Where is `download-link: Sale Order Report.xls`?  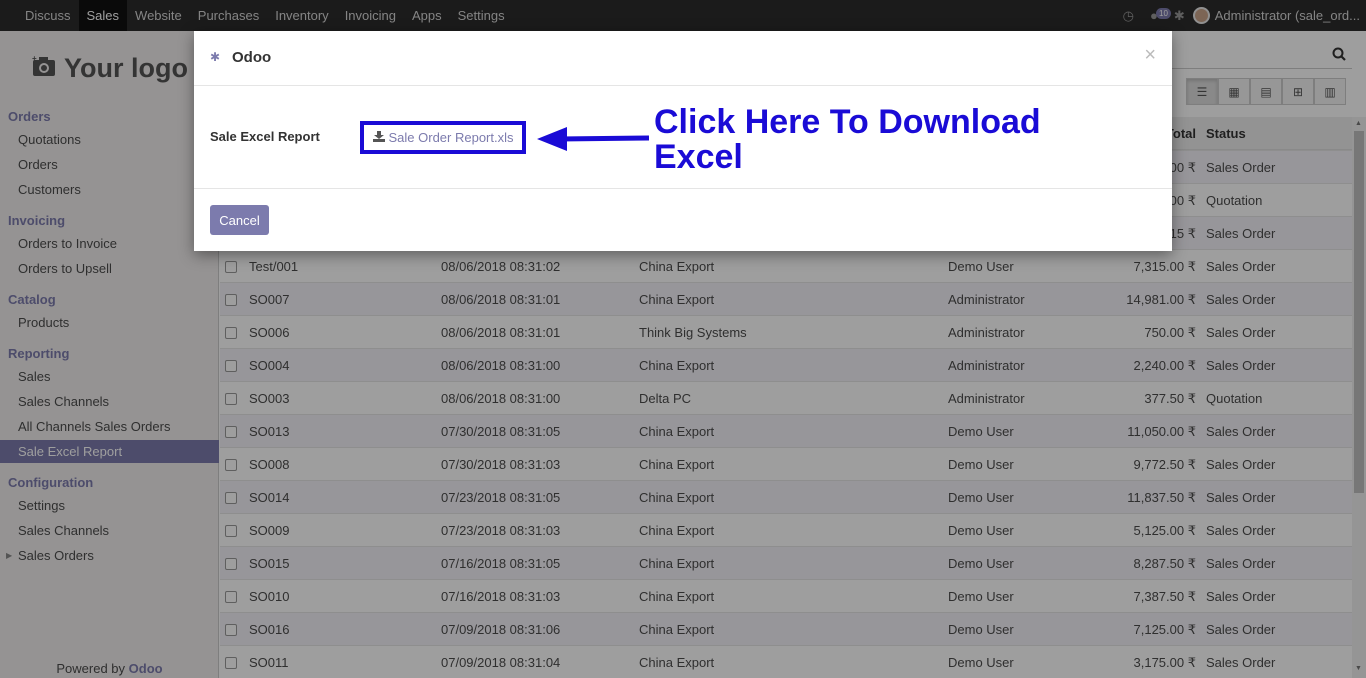 download-link: Sale Order Report.xls is located at coordinates (443, 137).